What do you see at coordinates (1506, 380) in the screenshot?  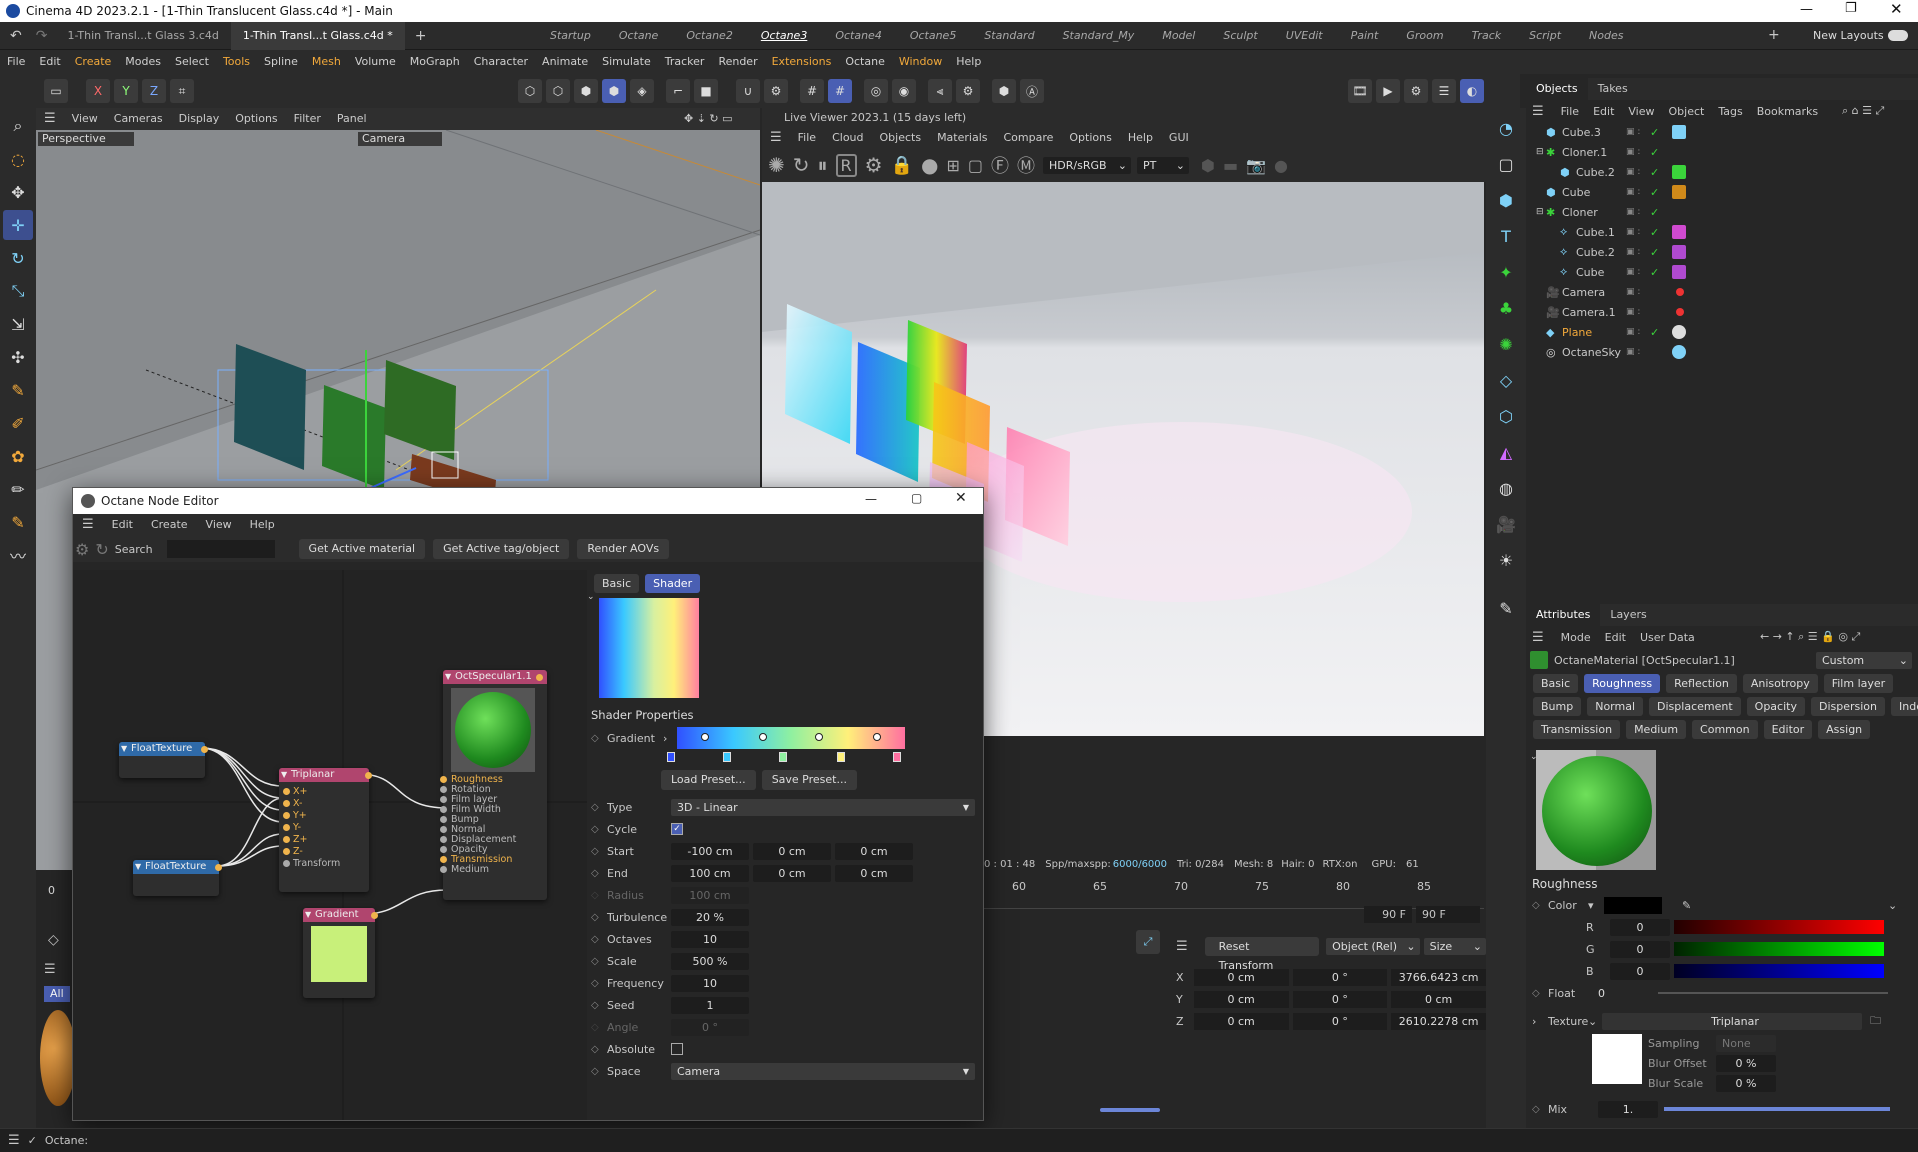 I see `spline-tool-icon: ◇` at bounding box center [1506, 380].